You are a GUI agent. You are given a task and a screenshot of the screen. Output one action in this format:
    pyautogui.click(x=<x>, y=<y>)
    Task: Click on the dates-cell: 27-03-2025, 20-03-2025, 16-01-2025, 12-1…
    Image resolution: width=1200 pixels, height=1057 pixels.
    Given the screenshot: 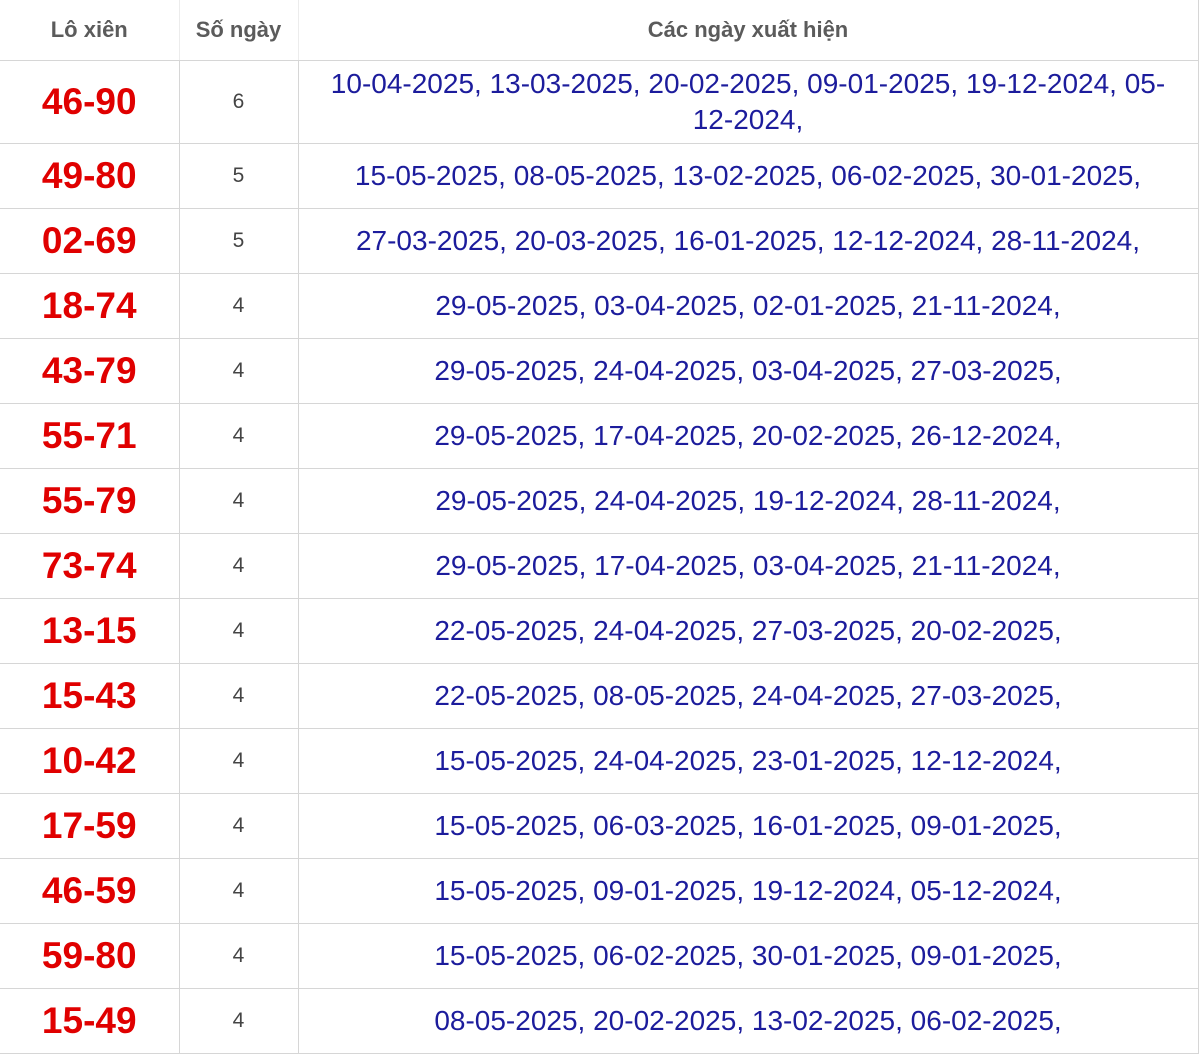 What is the action you would take?
    pyautogui.click(x=748, y=241)
    